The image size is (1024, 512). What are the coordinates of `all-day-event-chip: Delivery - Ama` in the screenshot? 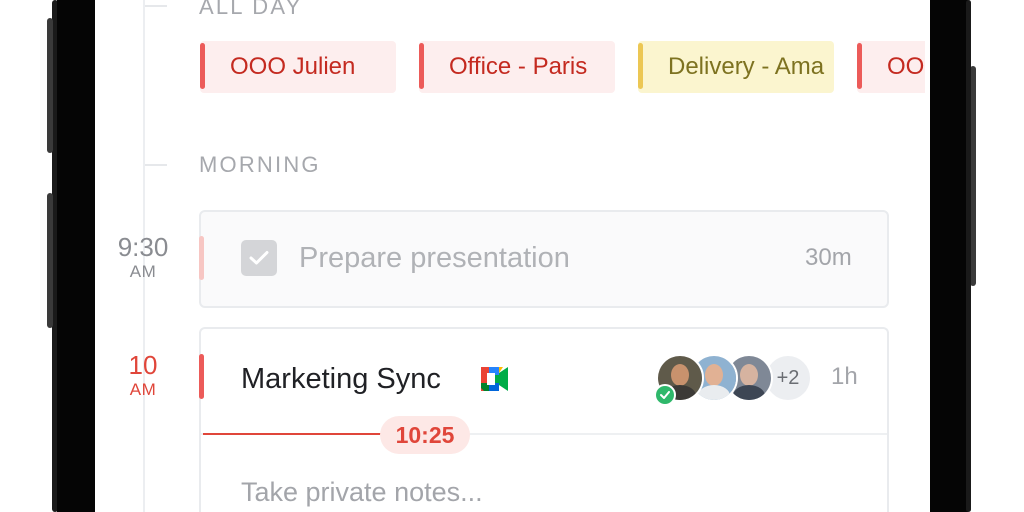 It's located at (736, 67).